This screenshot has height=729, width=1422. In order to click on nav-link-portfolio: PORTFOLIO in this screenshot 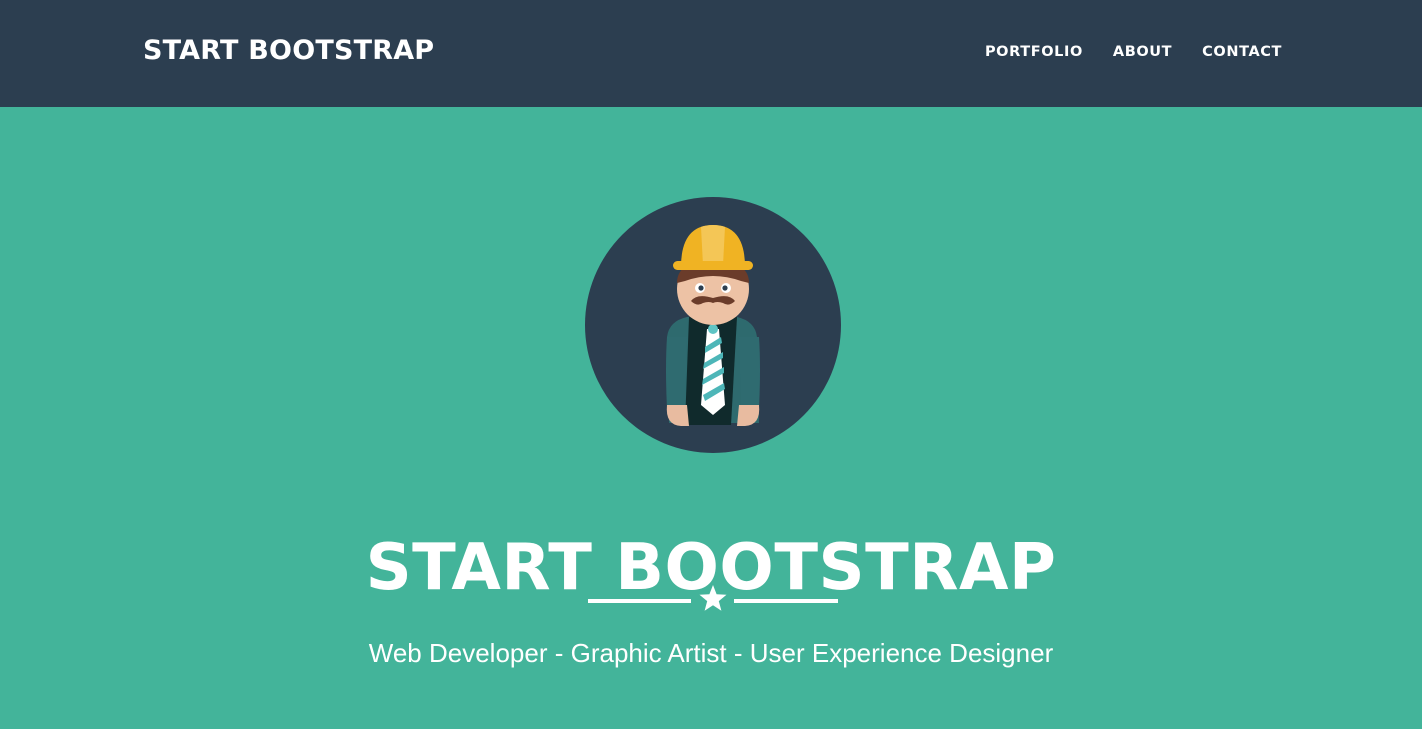, I will do `click(1034, 52)`.